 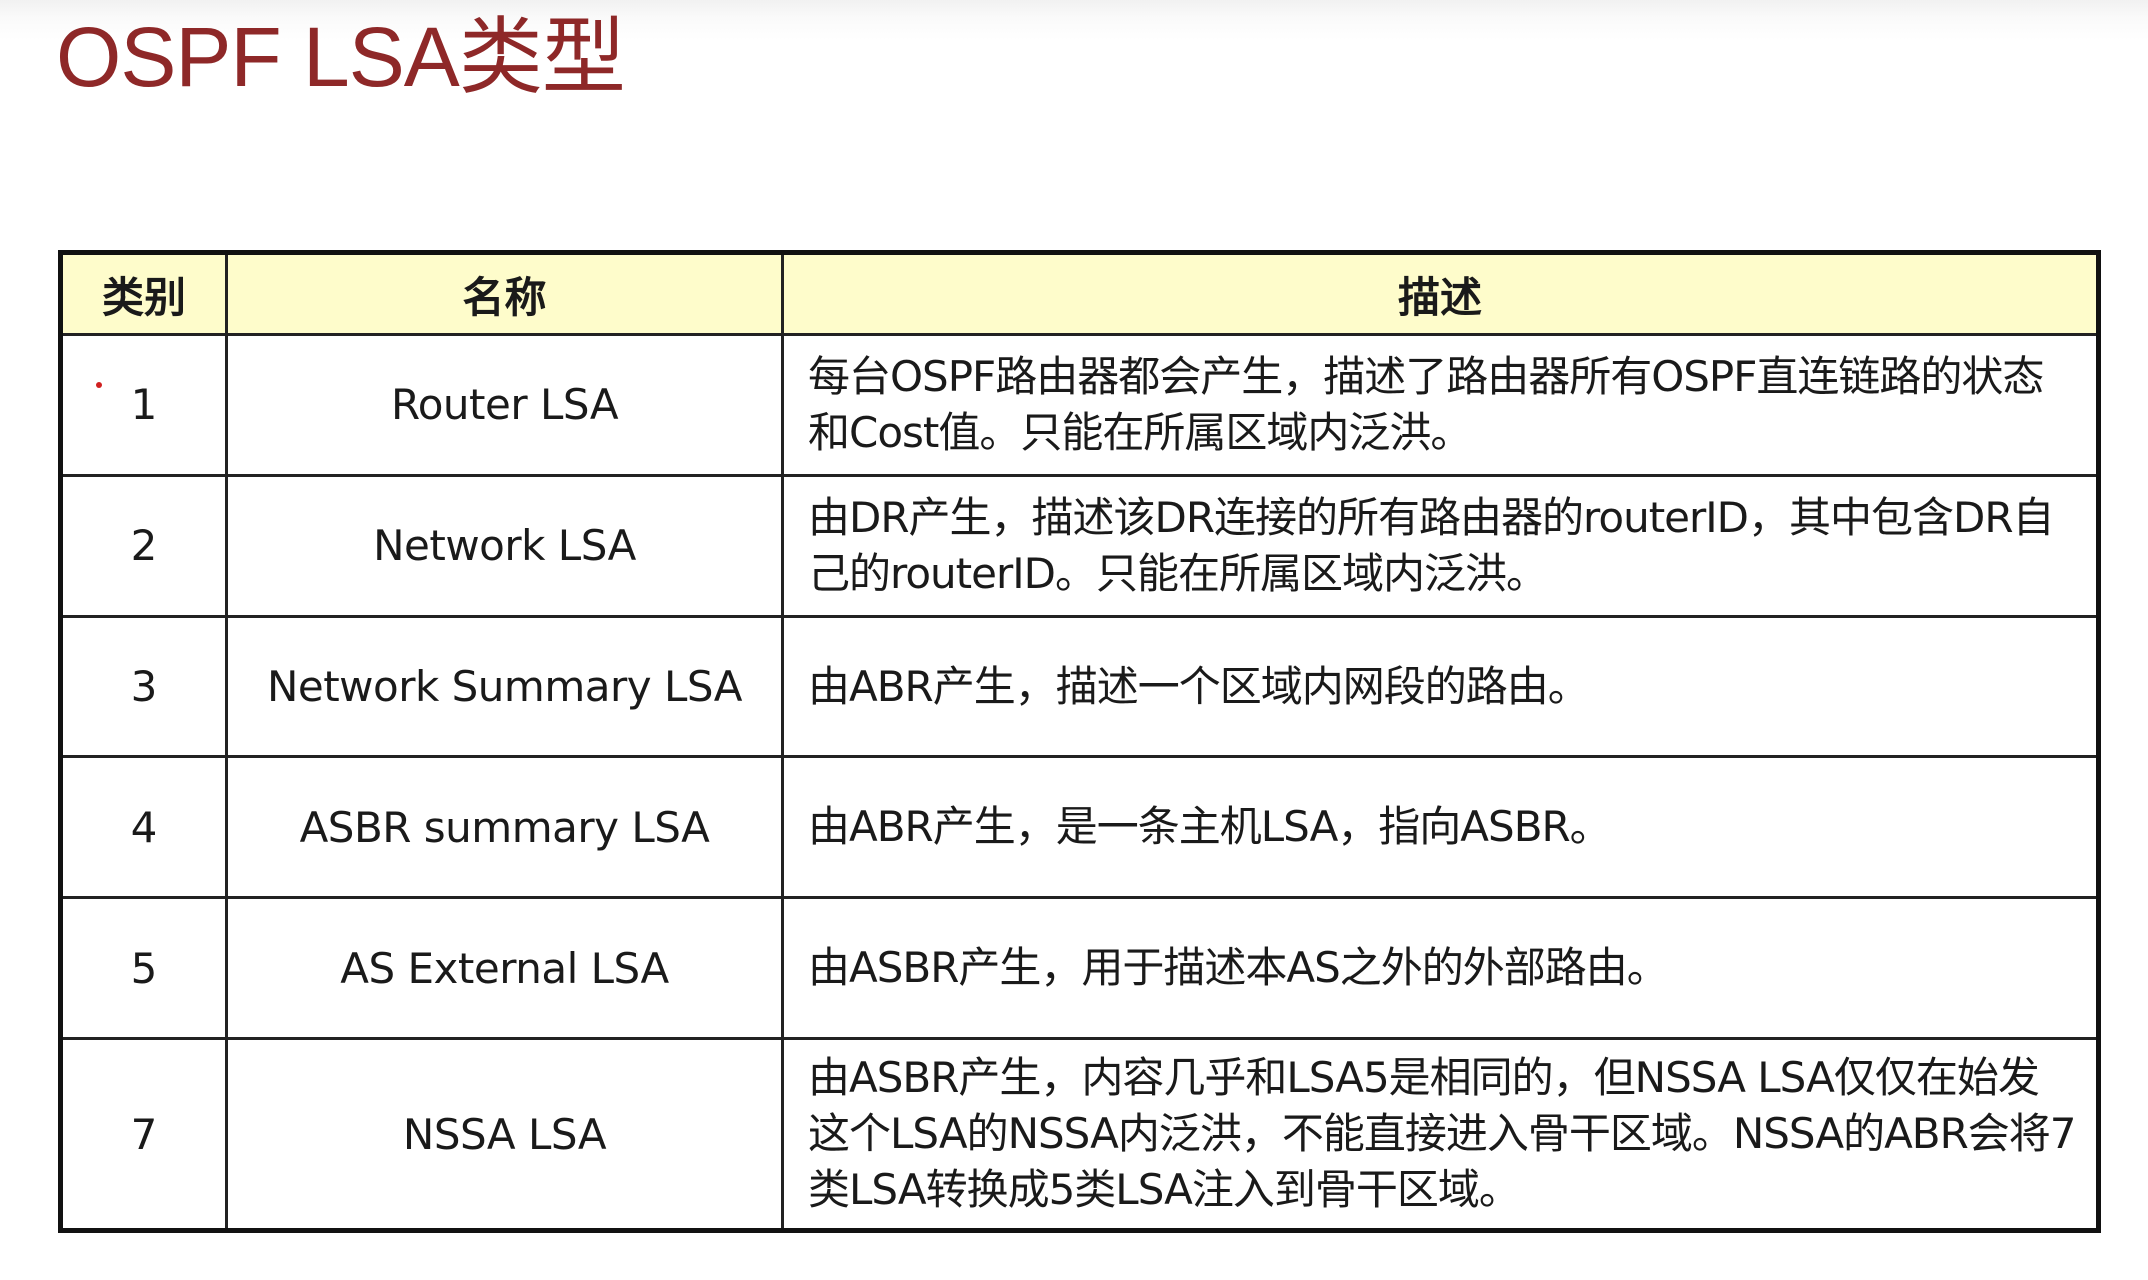 I want to click on header-name: 名称, so click(x=504, y=293).